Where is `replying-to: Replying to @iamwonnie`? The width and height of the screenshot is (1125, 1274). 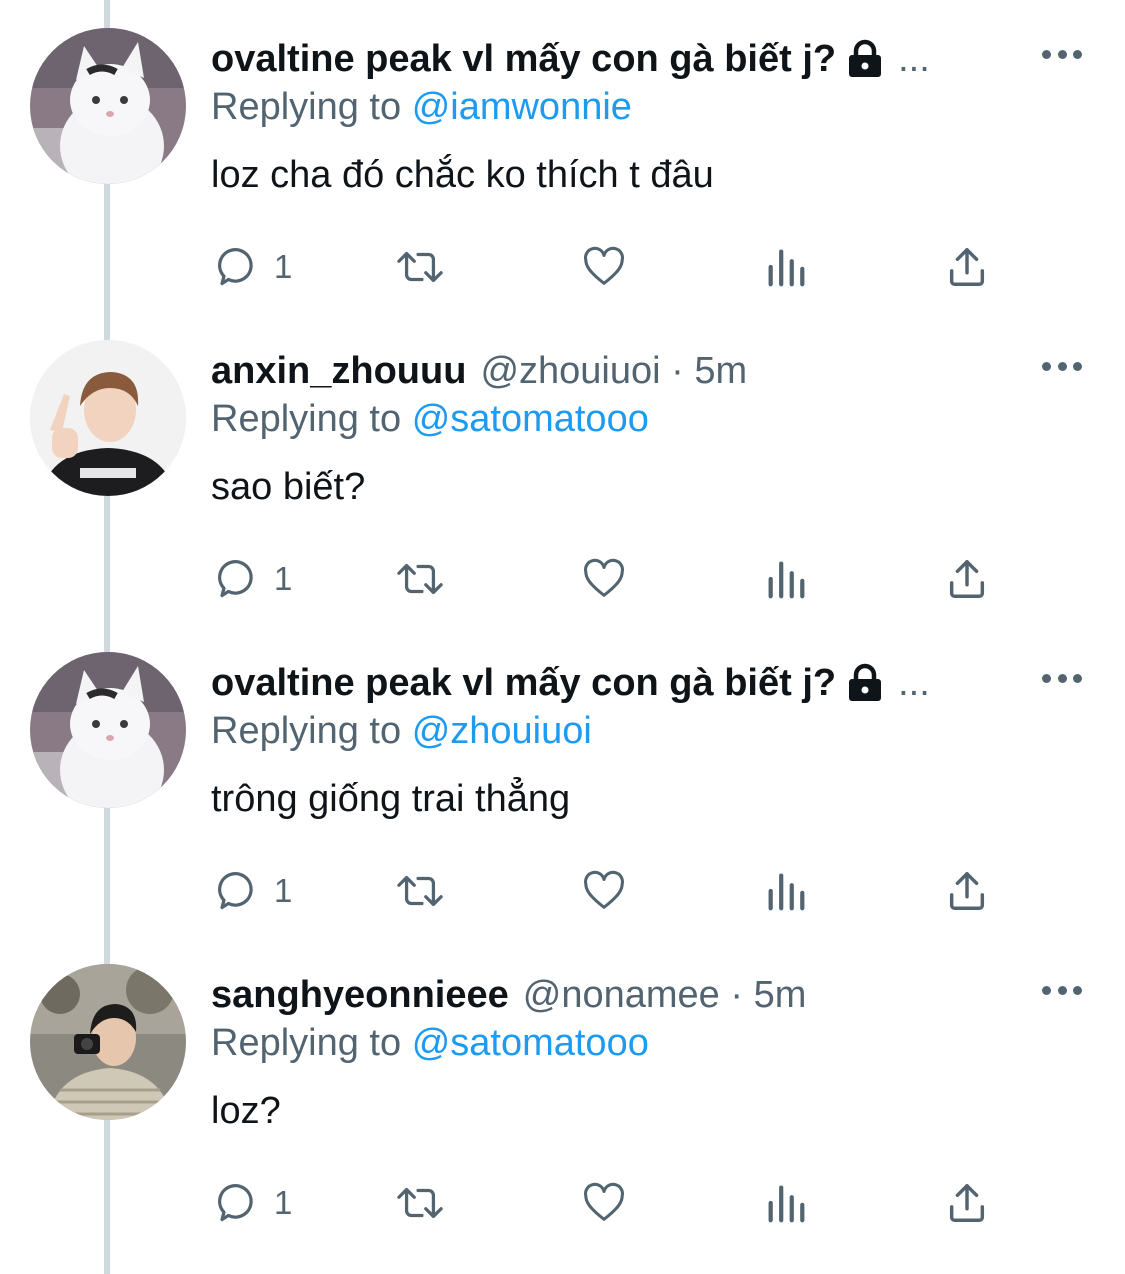
replying-to: Replying to @iamwonnie is located at coordinates (421, 107).